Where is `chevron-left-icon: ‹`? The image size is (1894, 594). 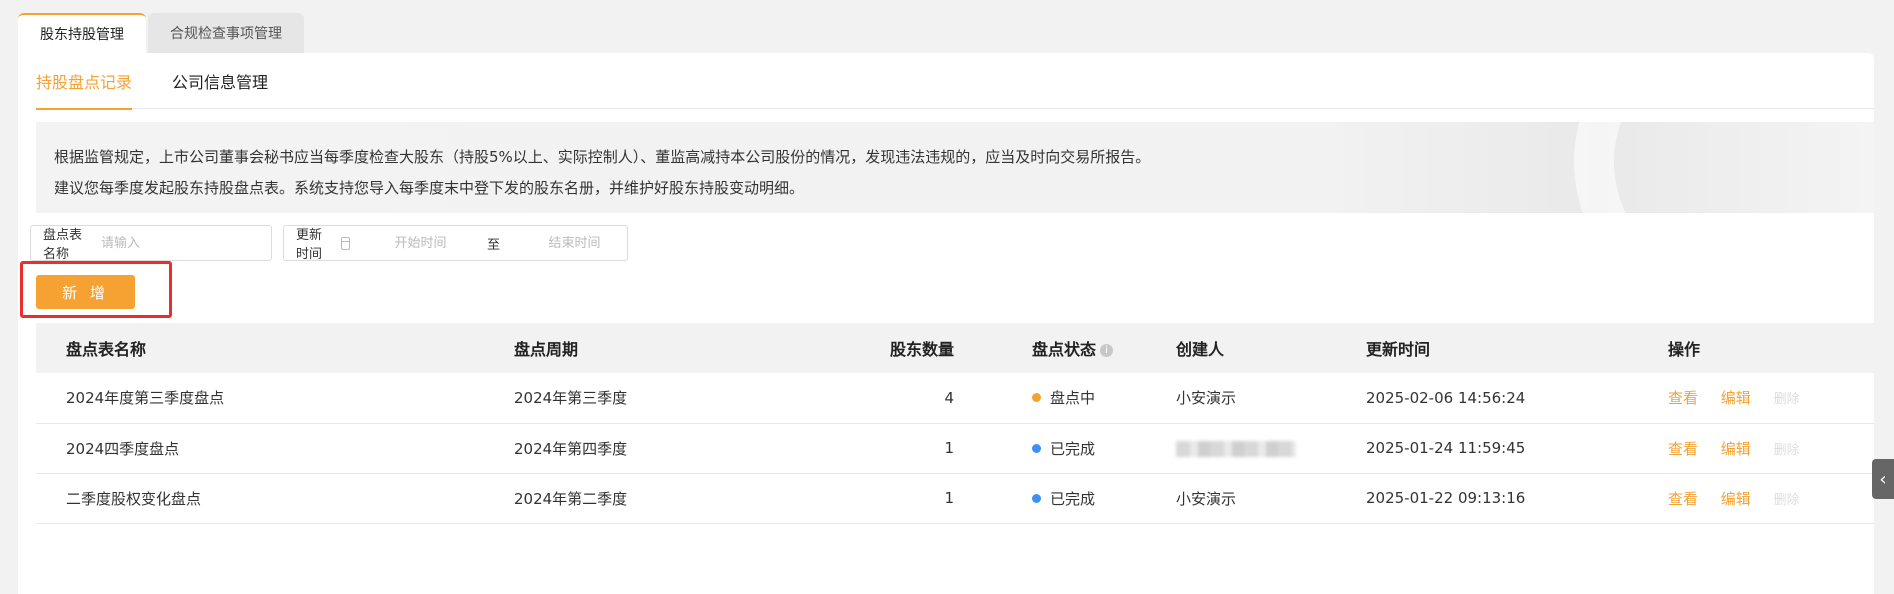
chevron-left-icon: ‹ is located at coordinates (1883, 479).